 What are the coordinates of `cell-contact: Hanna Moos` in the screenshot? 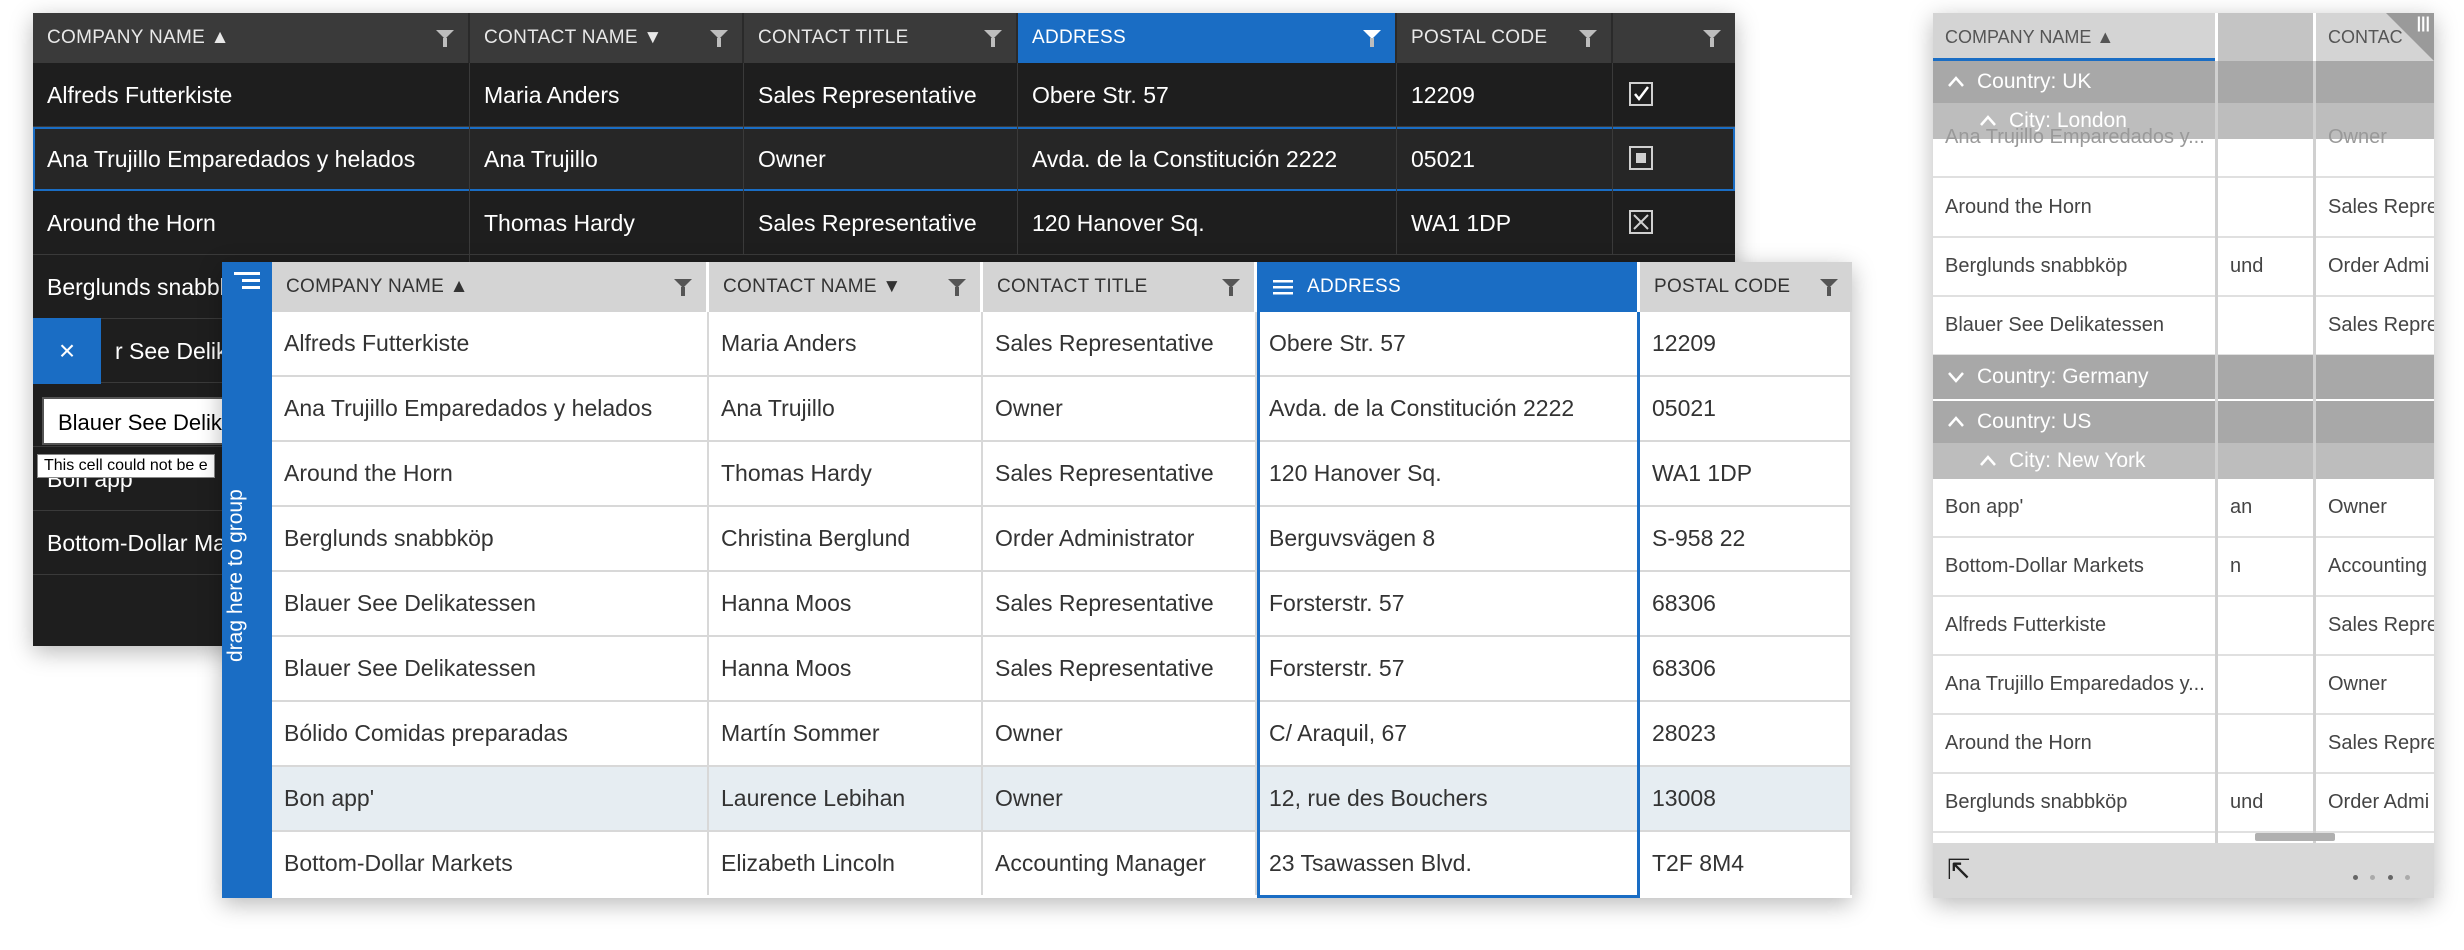 It's located at (846, 603).